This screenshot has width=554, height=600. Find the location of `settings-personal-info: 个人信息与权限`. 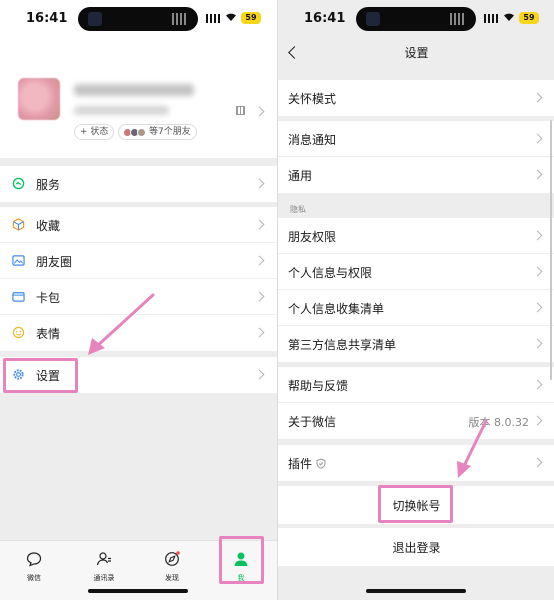

settings-personal-info: 个人信息与权限 is located at coordinates (416, 272).